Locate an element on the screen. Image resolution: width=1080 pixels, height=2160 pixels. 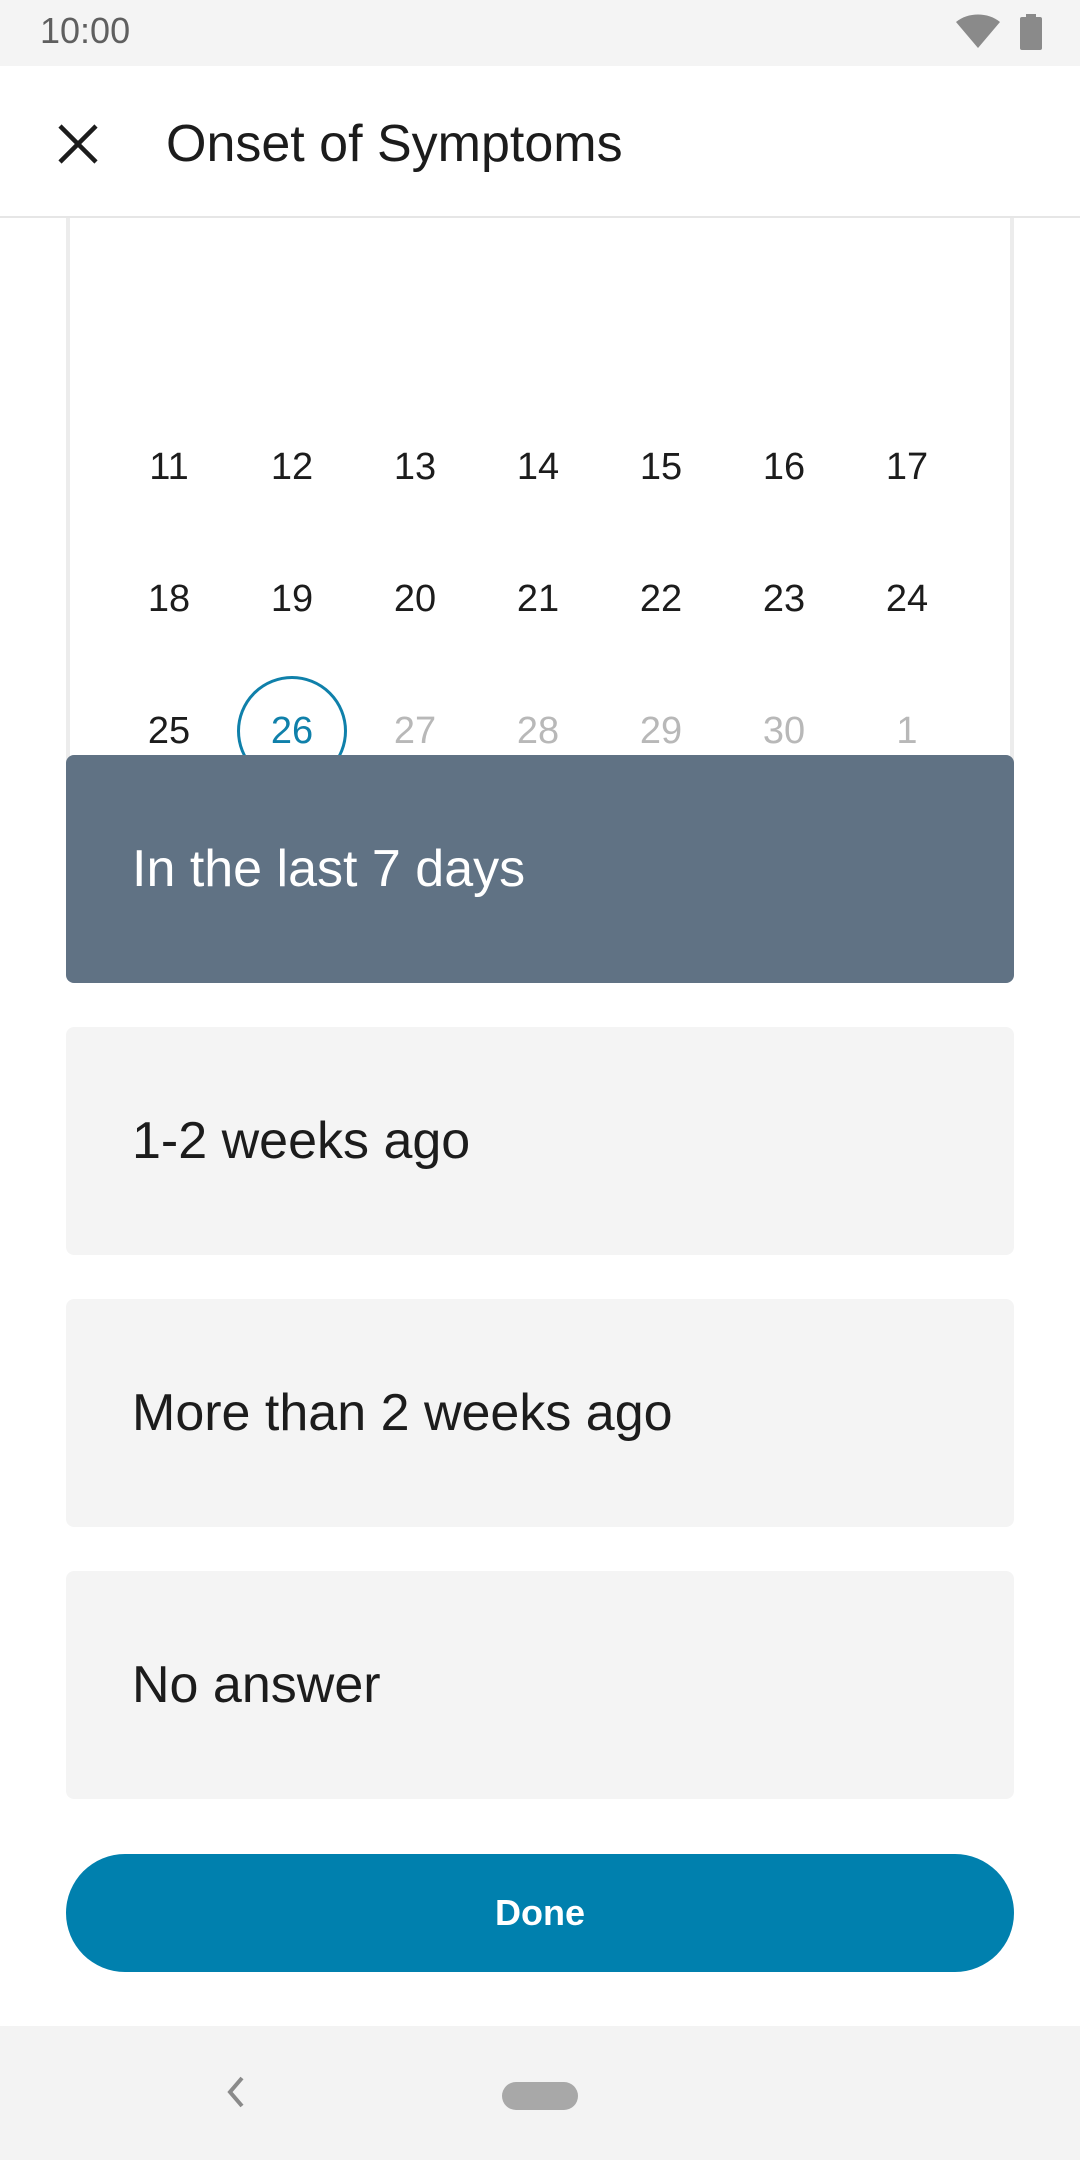
calendar-day: 22 is located at coordinates (661, 599).